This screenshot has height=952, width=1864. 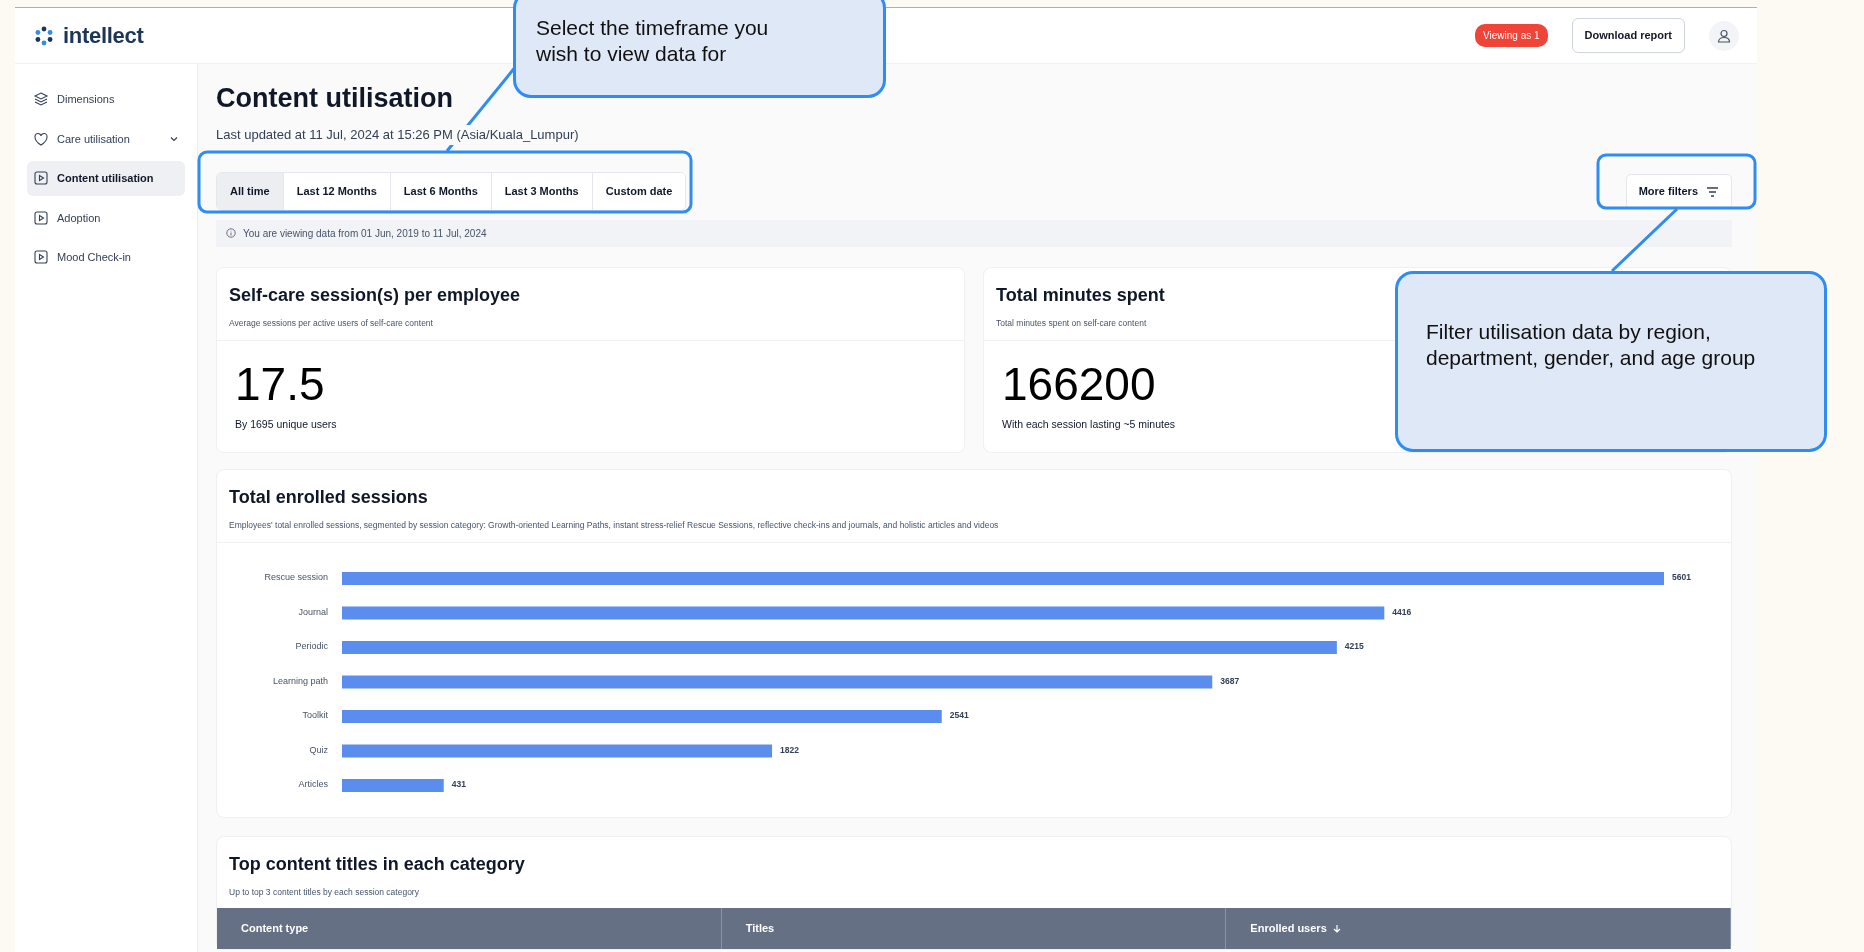 I want to click on value-label: 2541, so click(x=959, y=715).